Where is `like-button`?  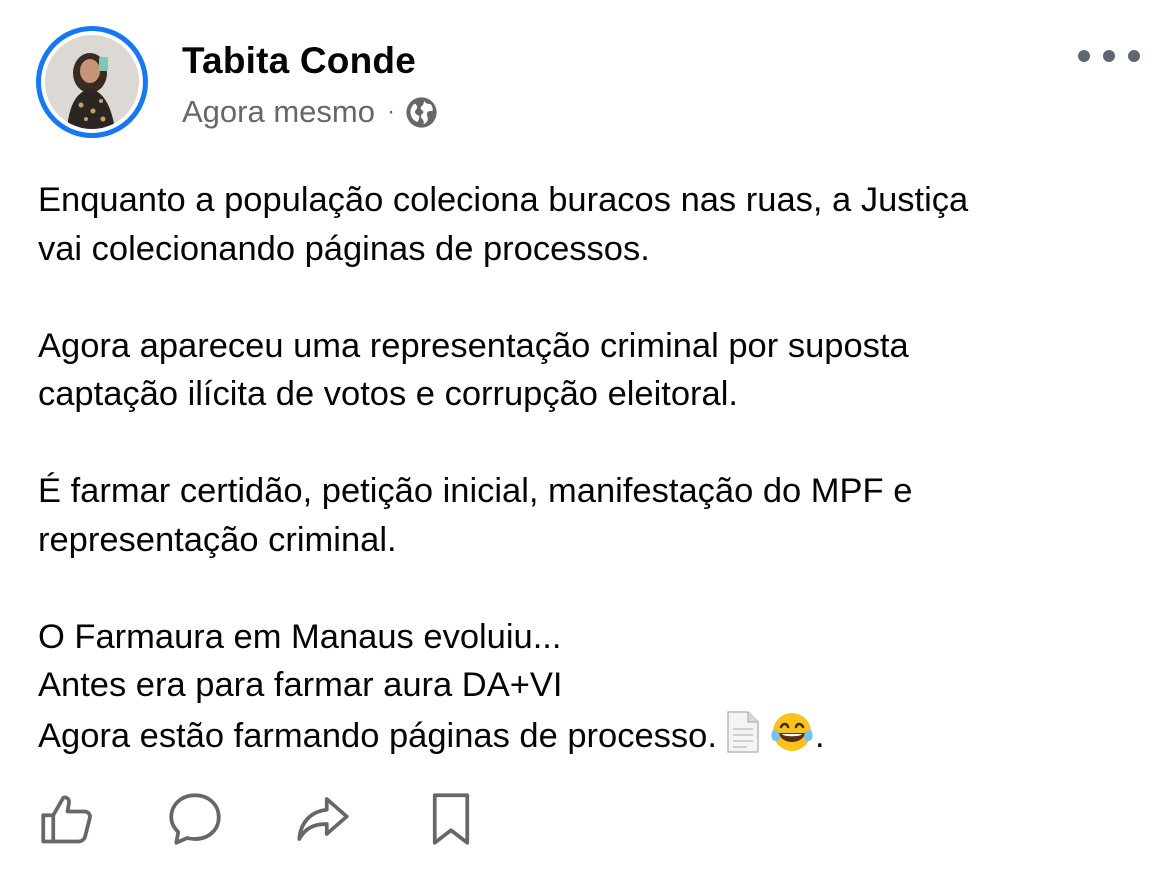
like-button is located at coordinates (67, 819).